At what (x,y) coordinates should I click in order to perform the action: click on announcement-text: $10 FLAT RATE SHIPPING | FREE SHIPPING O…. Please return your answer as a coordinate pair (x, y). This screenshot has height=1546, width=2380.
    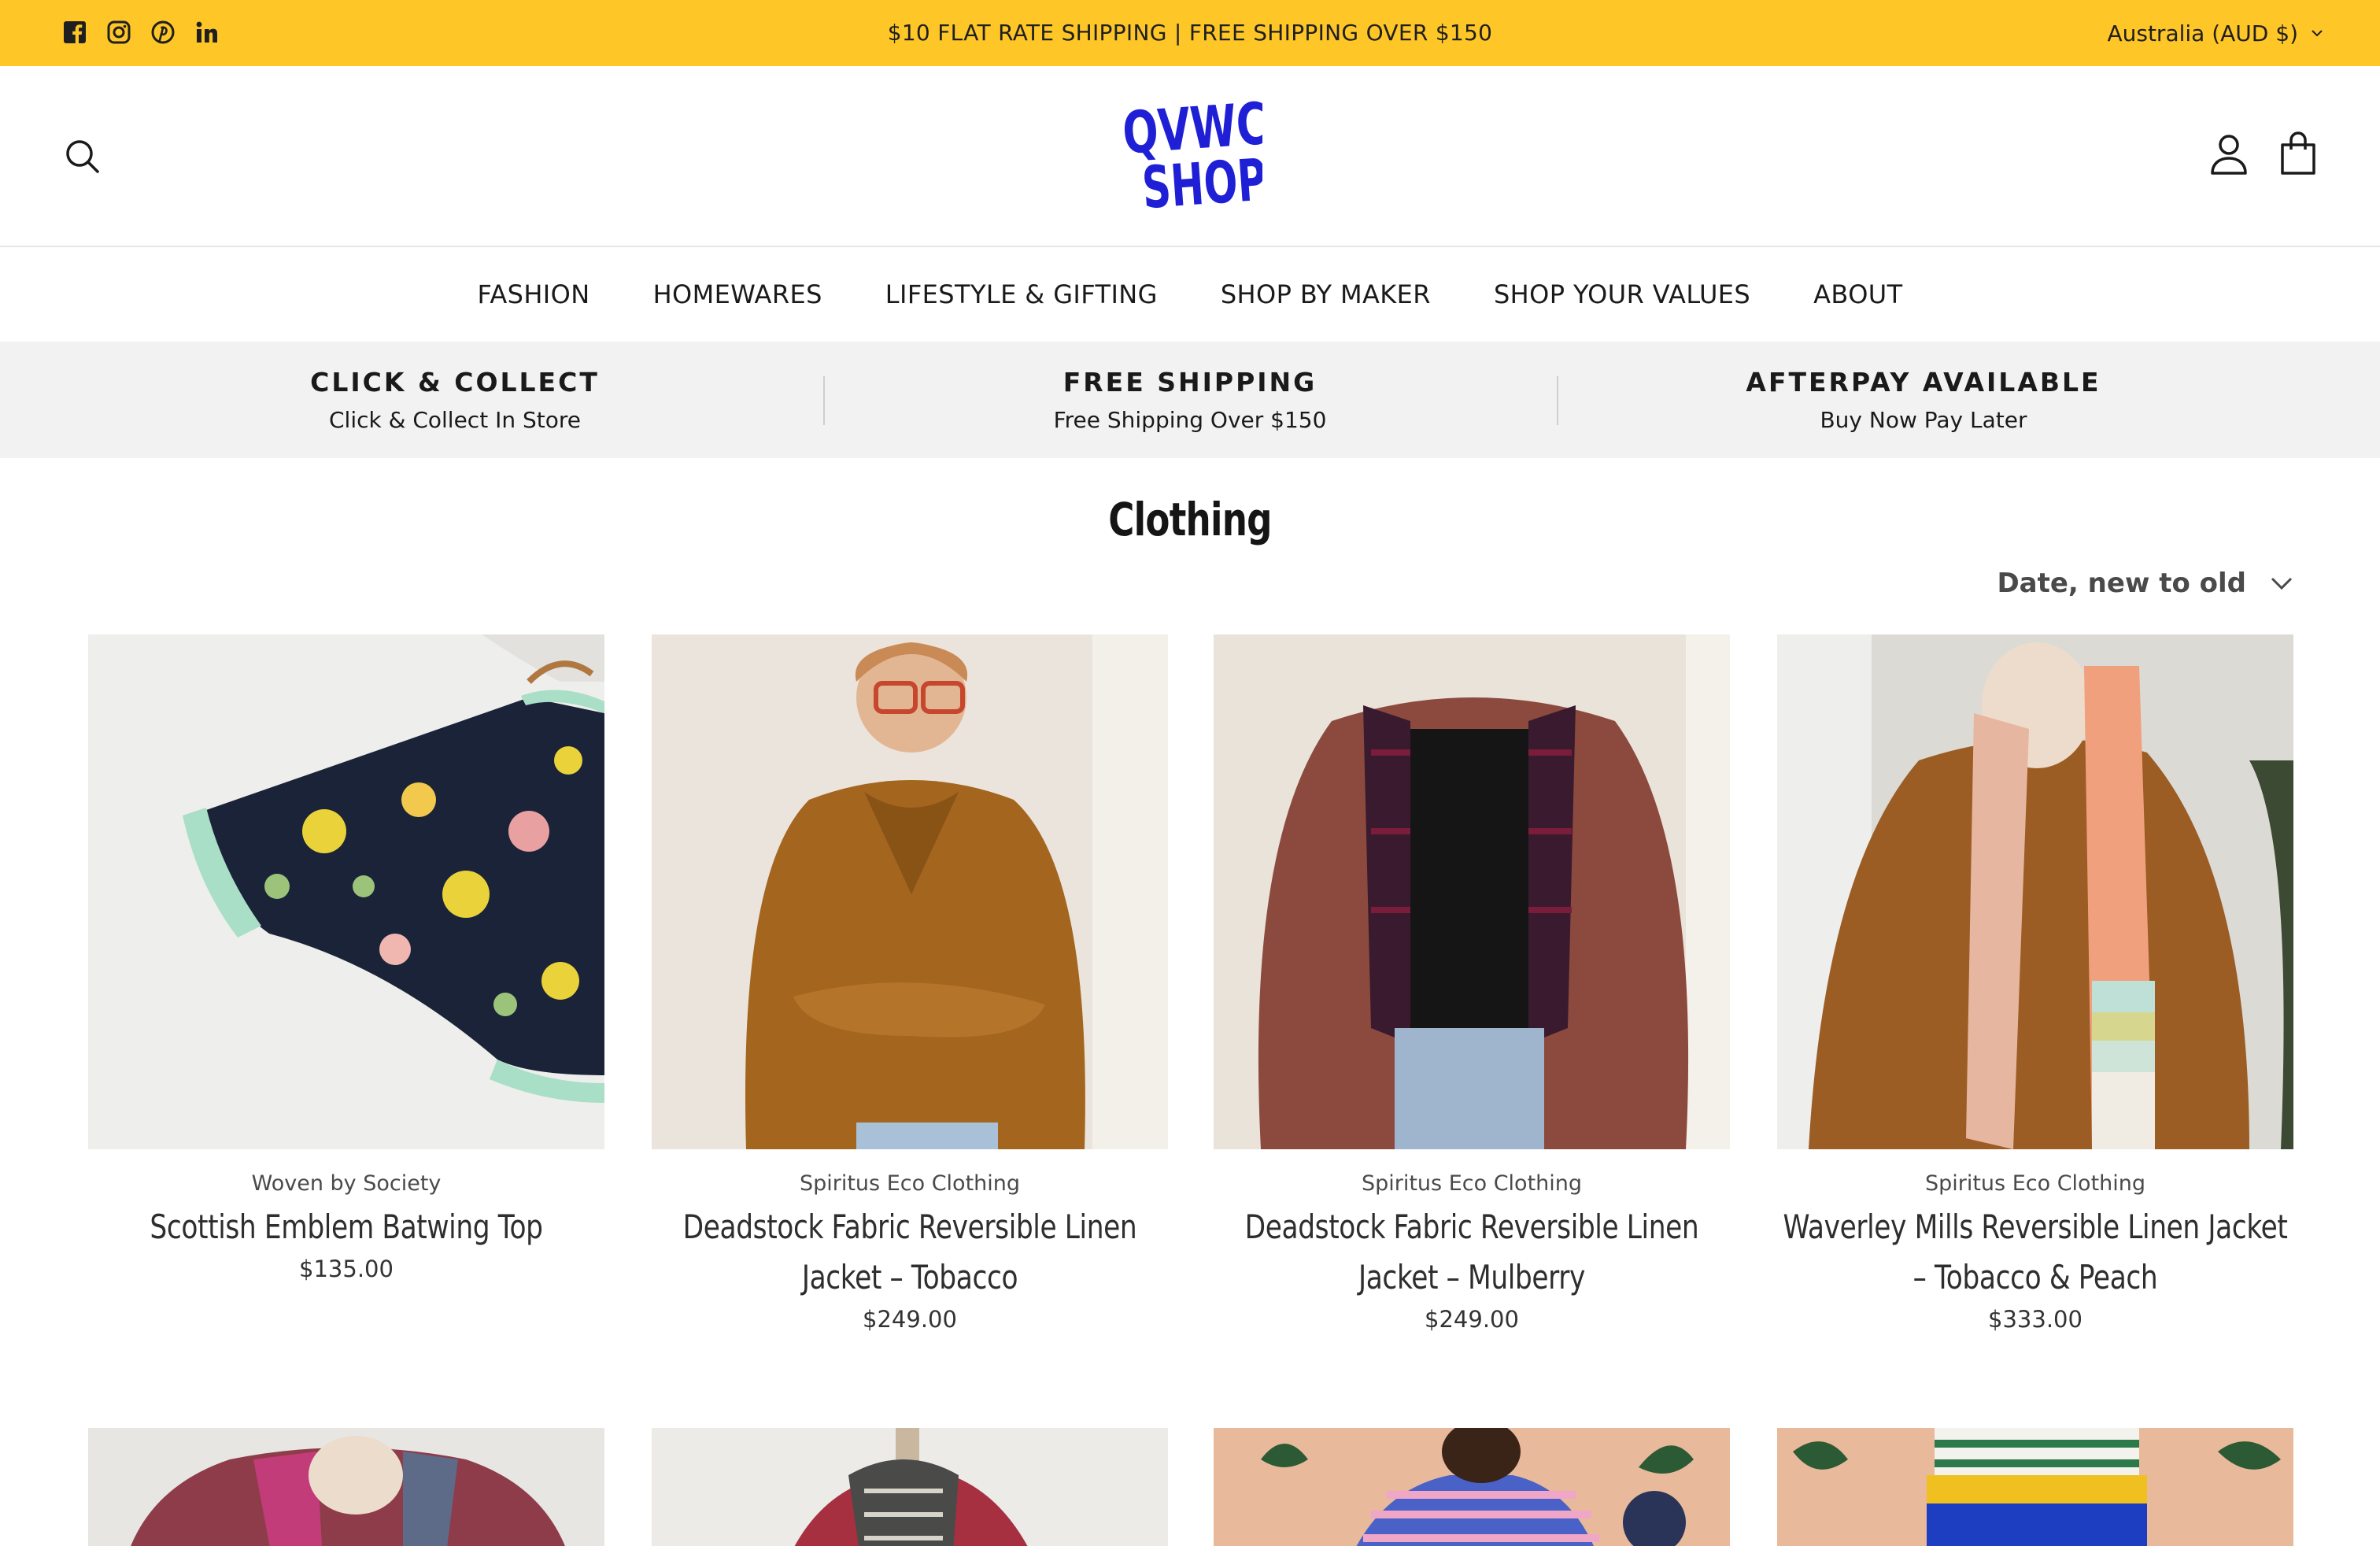
    Looking at the image, I should click on (1190, 33).